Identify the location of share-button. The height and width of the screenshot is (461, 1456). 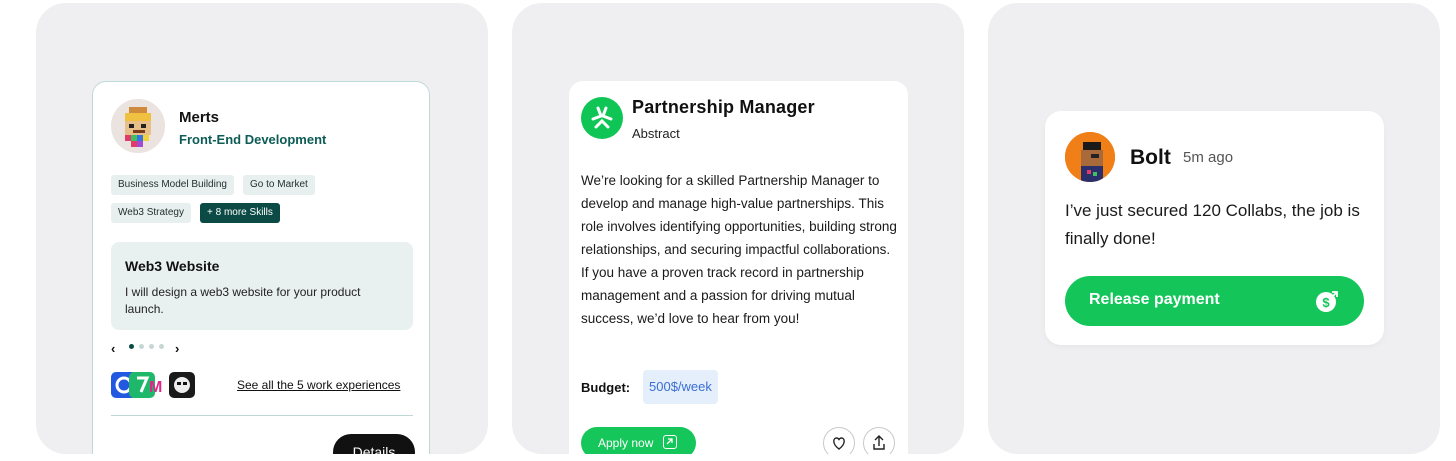
(879, 440).